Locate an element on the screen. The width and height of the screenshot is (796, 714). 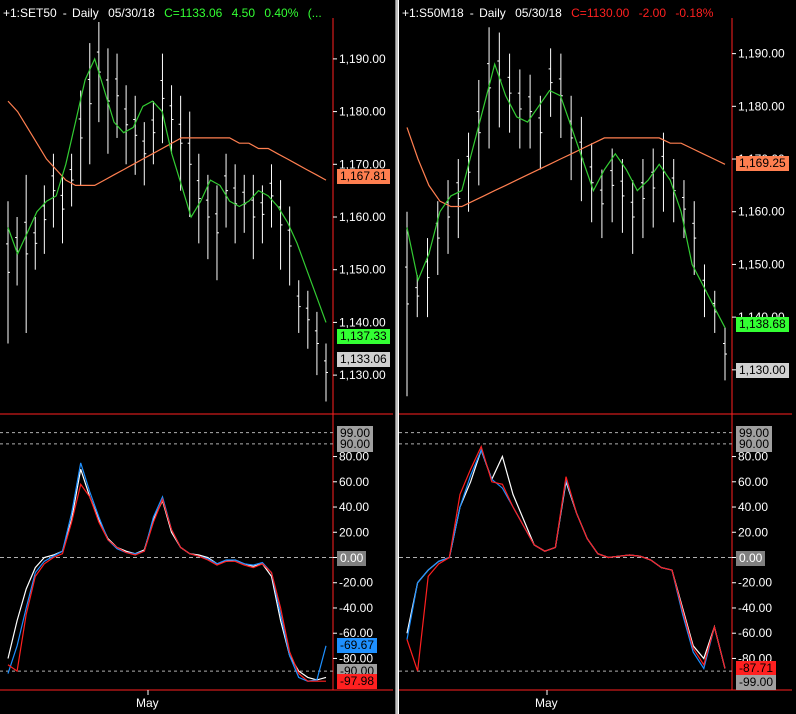
osc-value-tag: -69.67 is located at coordinates (357, 646).